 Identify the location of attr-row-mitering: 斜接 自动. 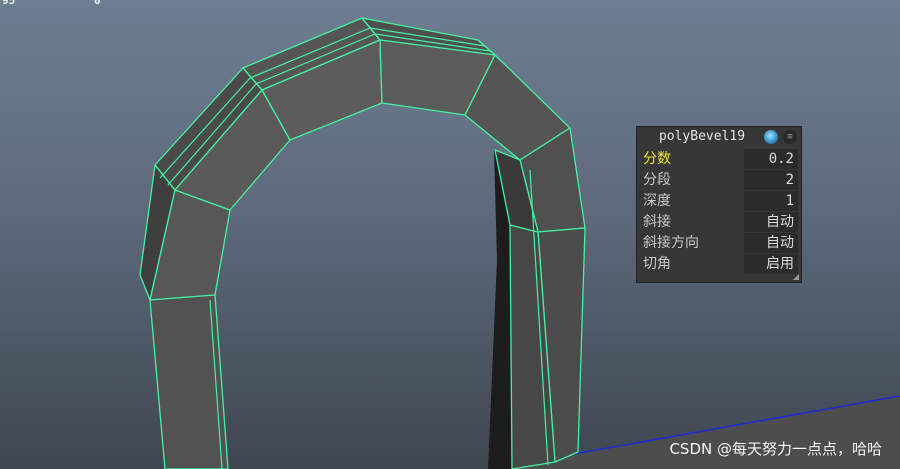
(719, 222).